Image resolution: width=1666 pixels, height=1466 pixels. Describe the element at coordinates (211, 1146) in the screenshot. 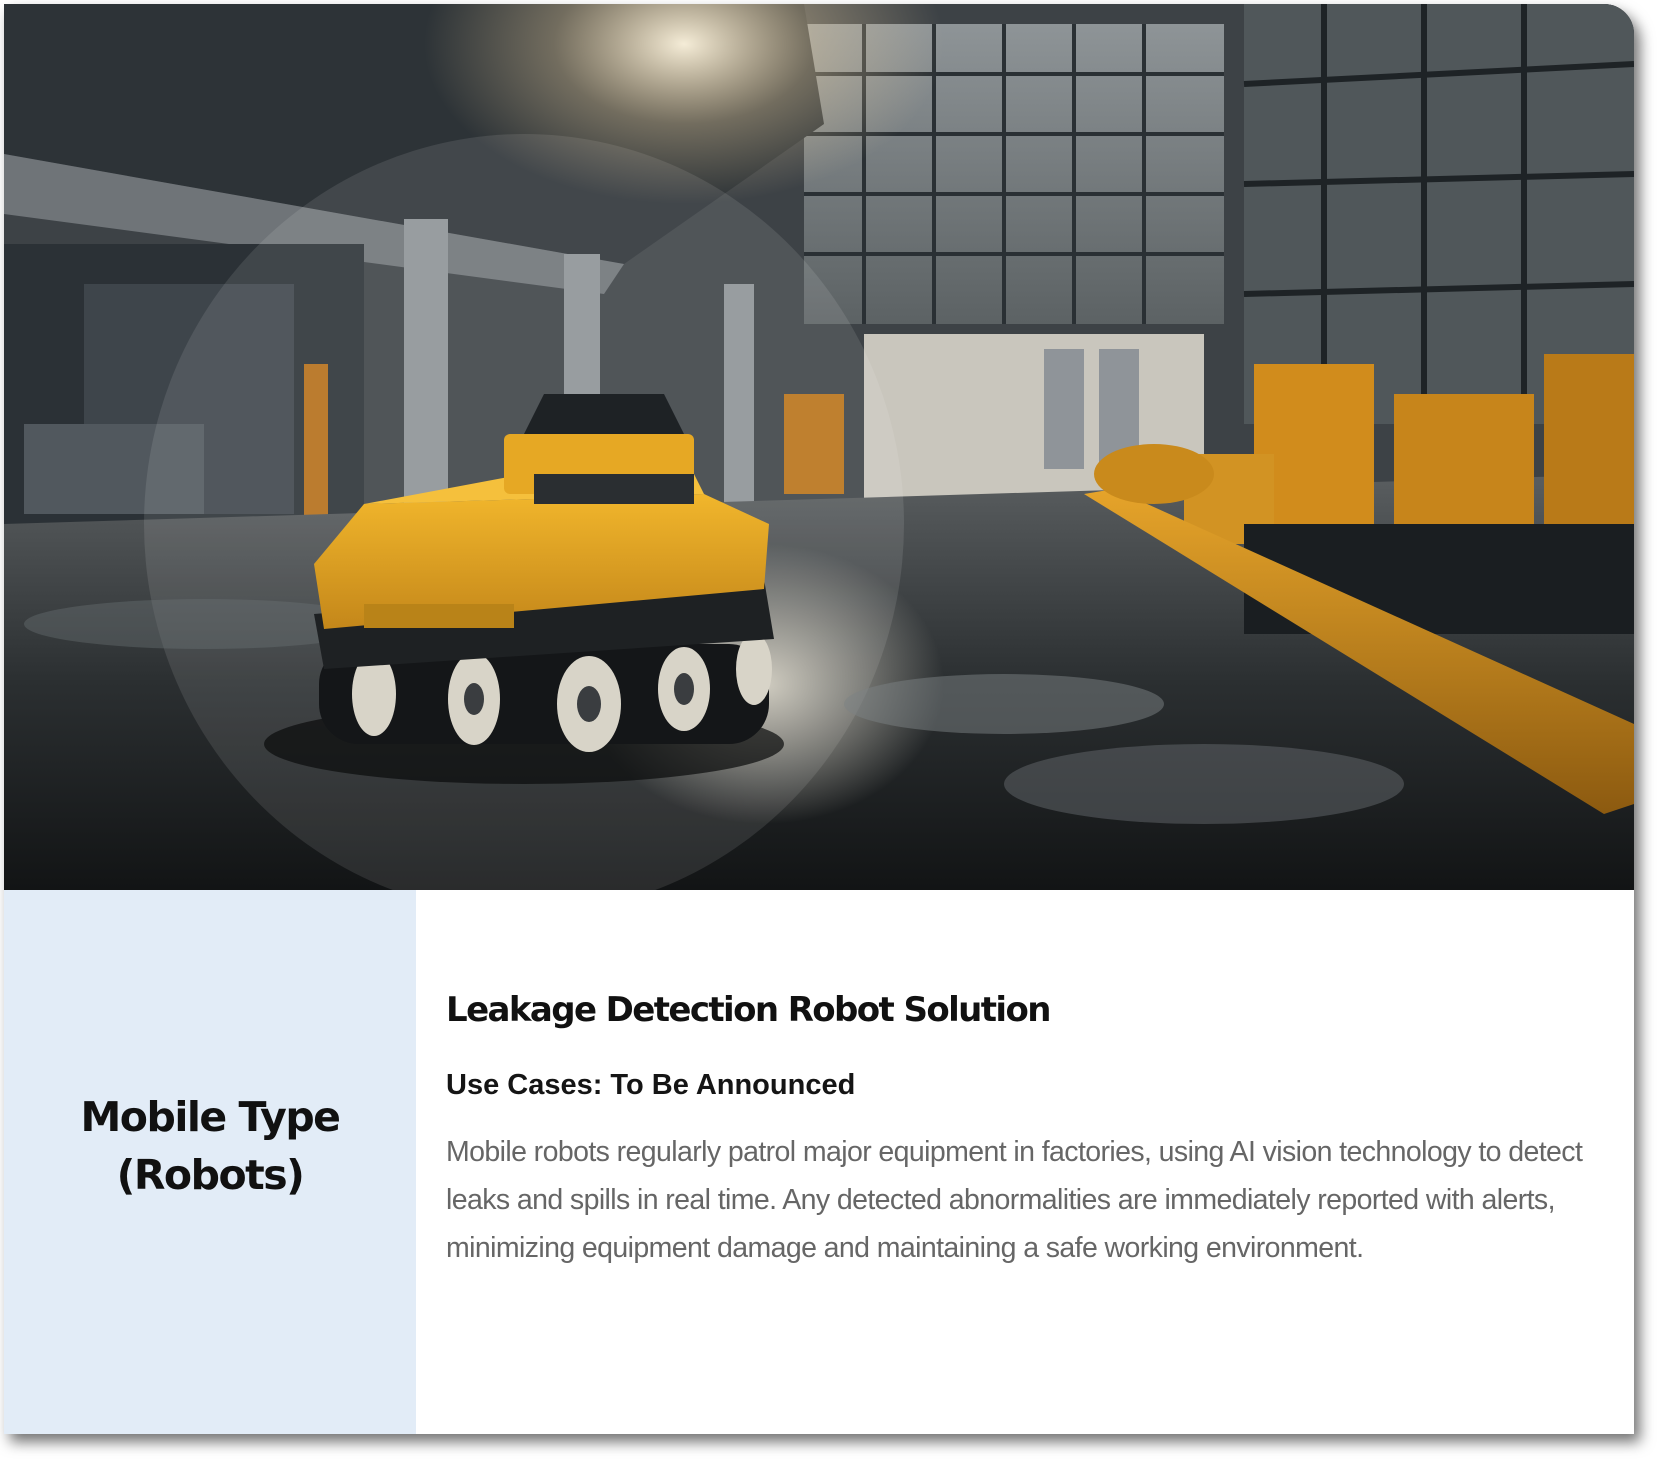

I see `category-title: Mobile Type (Robots)` at that location.